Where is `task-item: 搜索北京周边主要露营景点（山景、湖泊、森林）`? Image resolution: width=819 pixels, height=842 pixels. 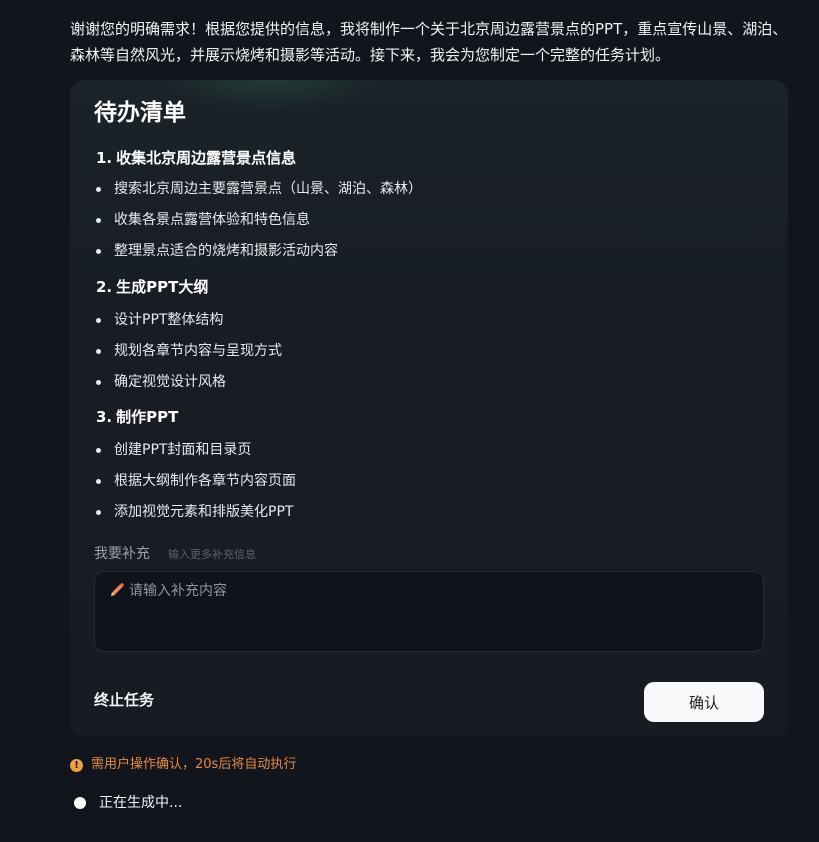 task-item: 搜索北京周边主要露营景点（山景、湖泊、森林） is located at coordinates (259, 189).